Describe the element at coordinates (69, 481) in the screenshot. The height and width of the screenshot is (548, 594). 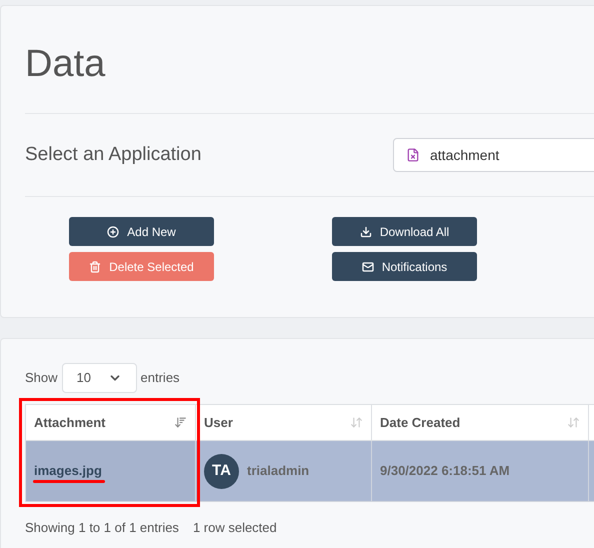
I see `underline-mark` at that location.